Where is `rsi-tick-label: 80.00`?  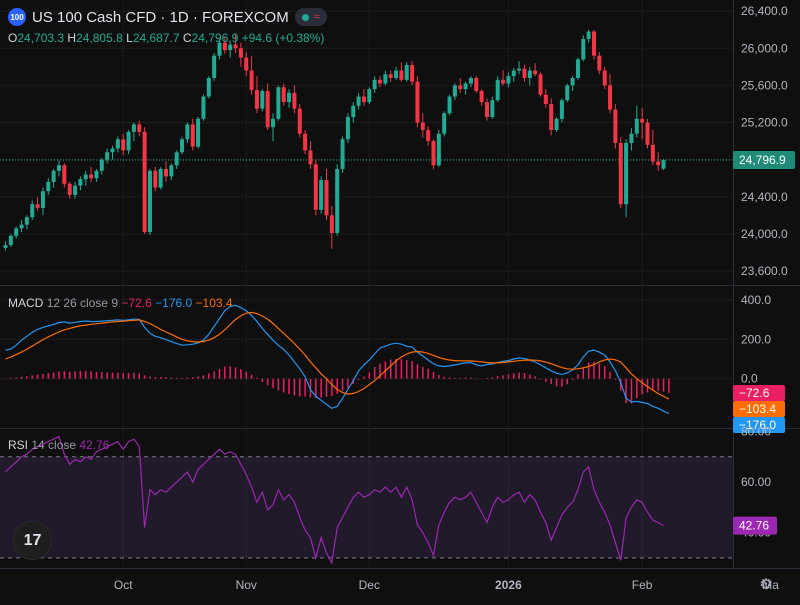
rsi-tick-label: 80.00 is located at coordinates (756, 432).